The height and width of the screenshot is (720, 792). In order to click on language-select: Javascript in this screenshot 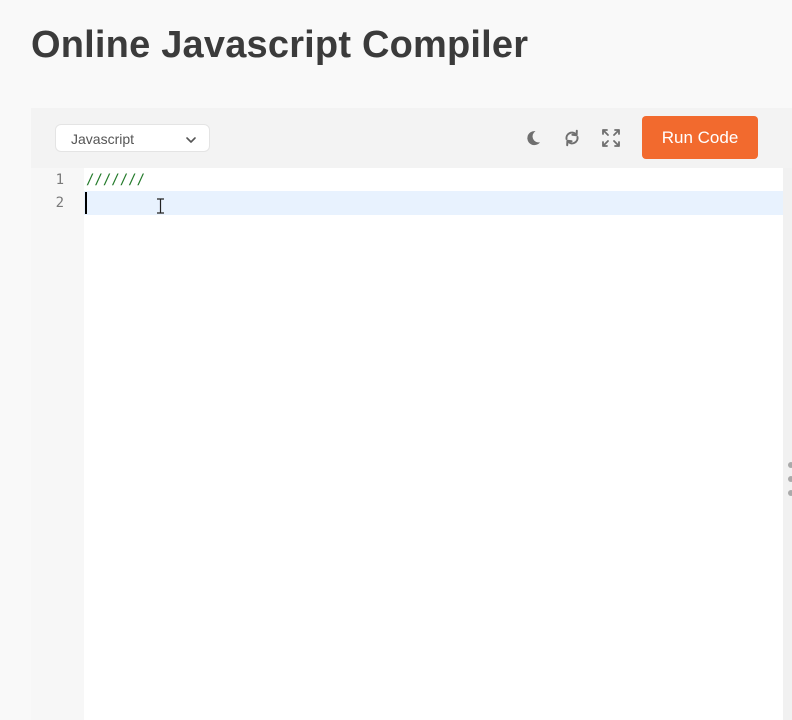, I will do `click(132, 138)`.